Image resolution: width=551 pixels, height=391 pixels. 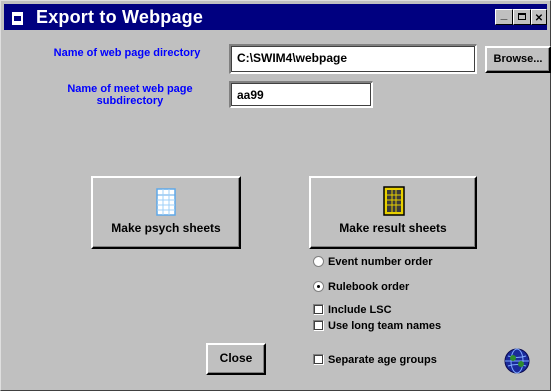 I want to click on result-sheet-icon, so click(x=394, y=201).